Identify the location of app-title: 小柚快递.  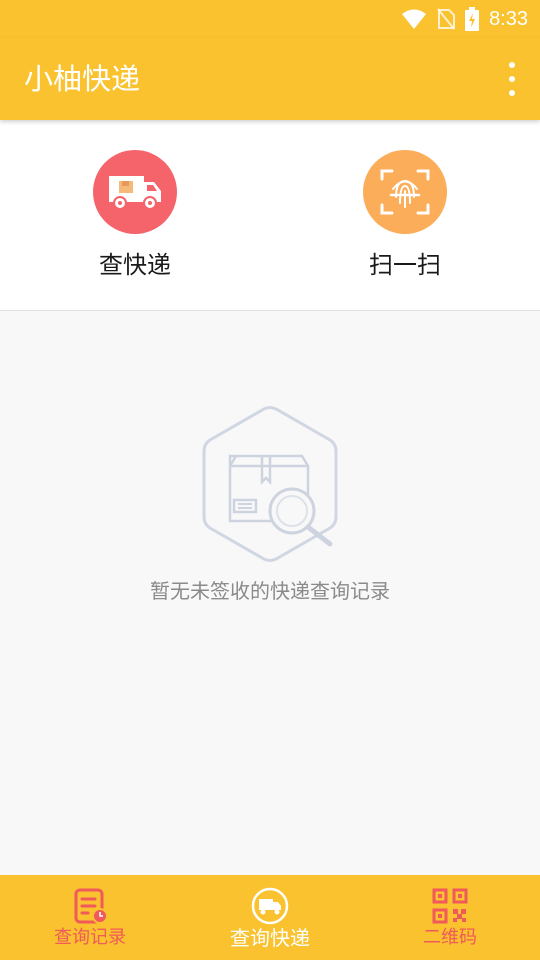
(82, 79).